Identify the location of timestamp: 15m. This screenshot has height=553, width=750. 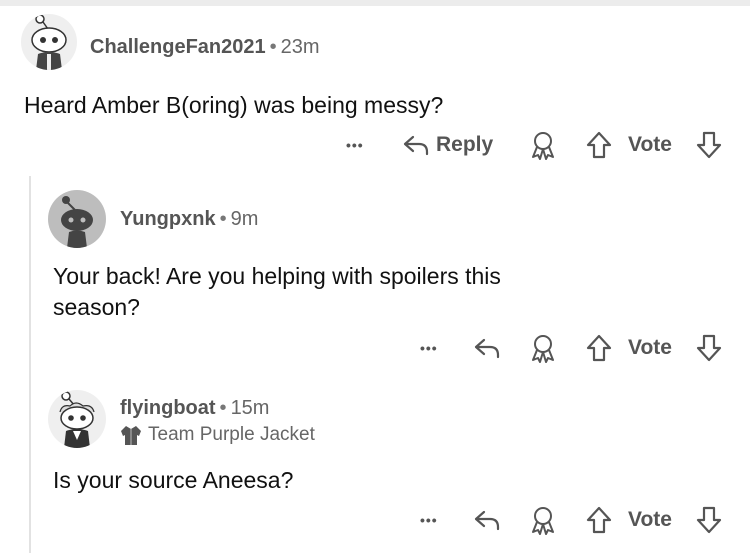
(250, 408).